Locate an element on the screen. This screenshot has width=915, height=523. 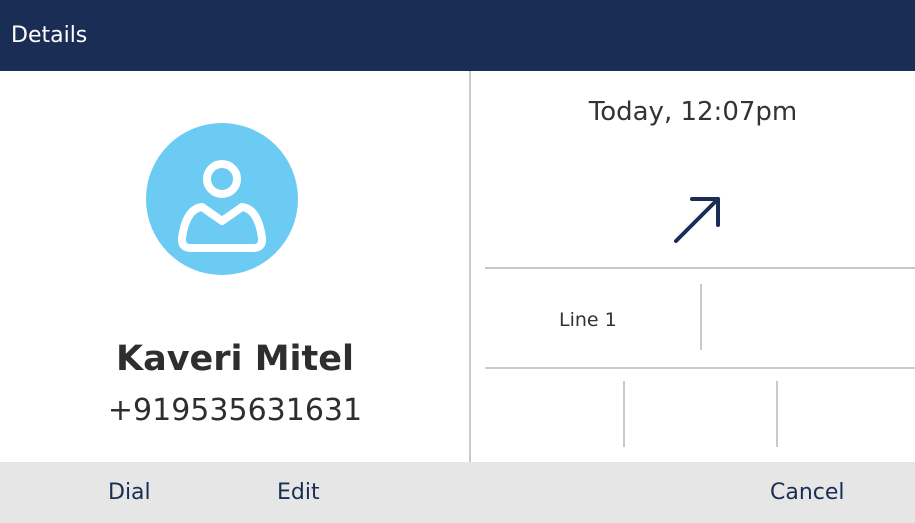
avatar is located at coordinates (222, 199).